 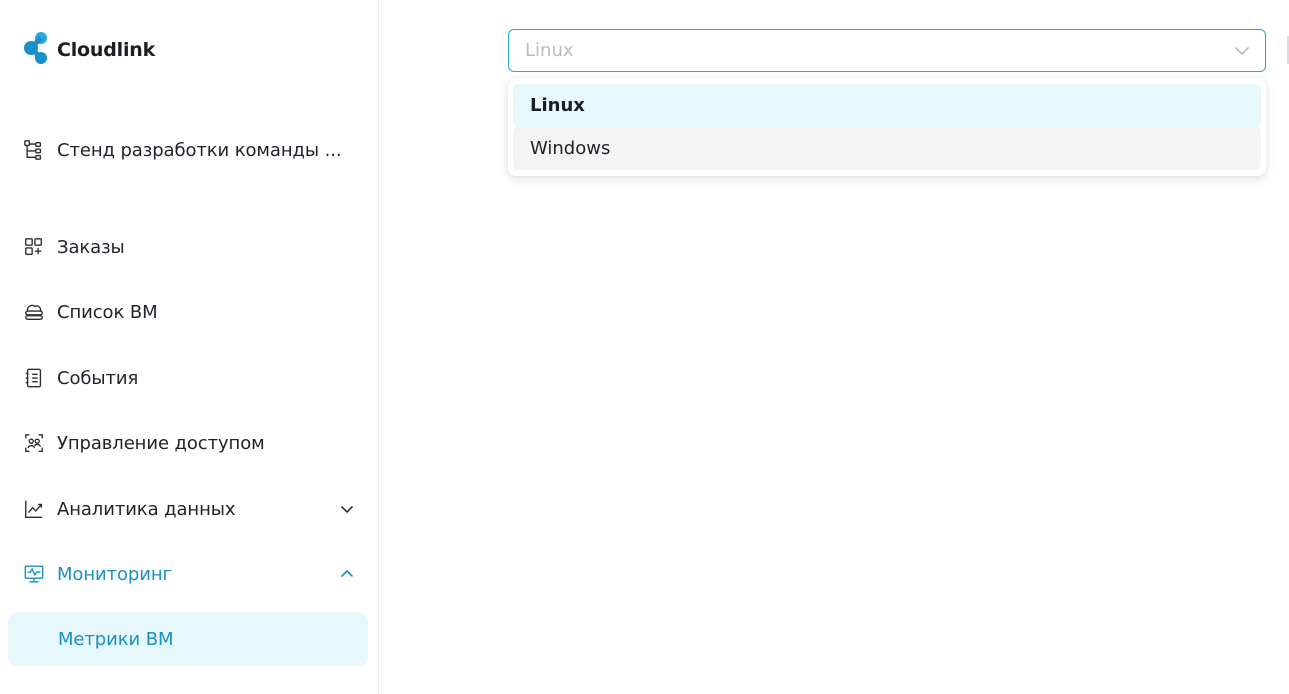 I want to click on monitoring-icon, so click(x=34, y=574).